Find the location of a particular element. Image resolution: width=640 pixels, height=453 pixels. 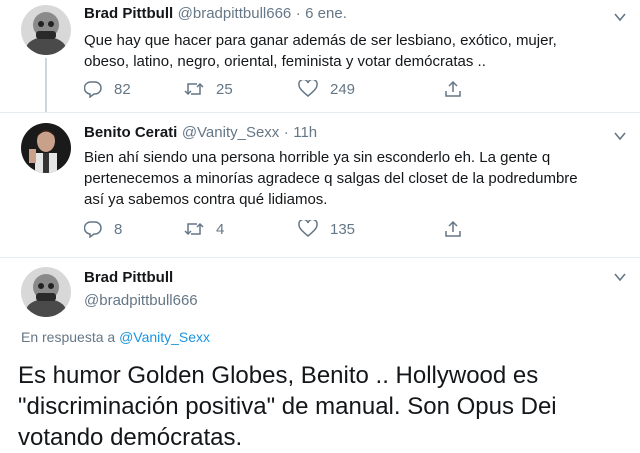

tweet-actions: 82 25 249 is located at coordinates (279, 89).